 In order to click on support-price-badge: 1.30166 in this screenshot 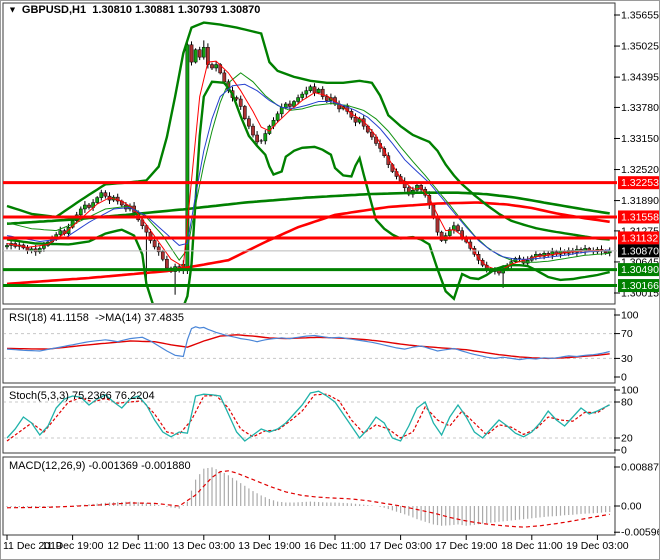, I will do `click(638, 286)`.